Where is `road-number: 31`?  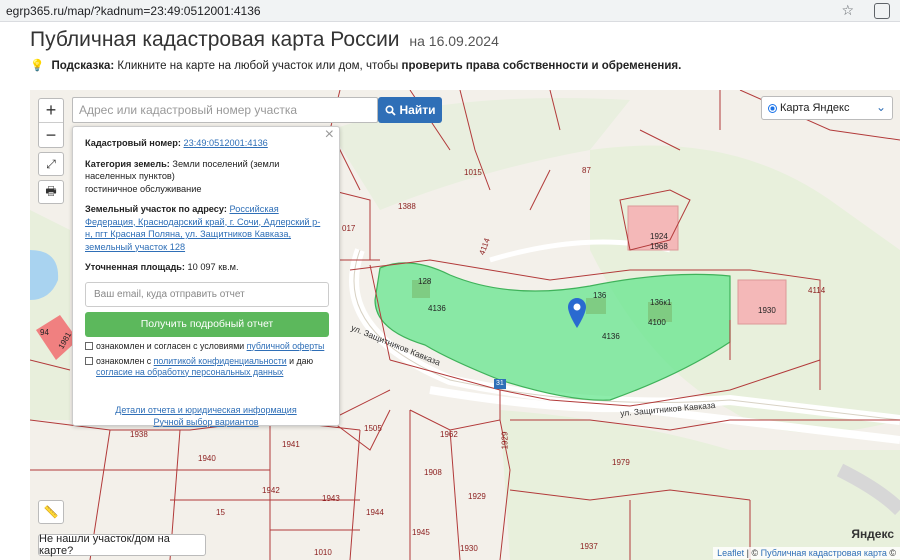 road-number: 31 is located at coordinates (500, 383).